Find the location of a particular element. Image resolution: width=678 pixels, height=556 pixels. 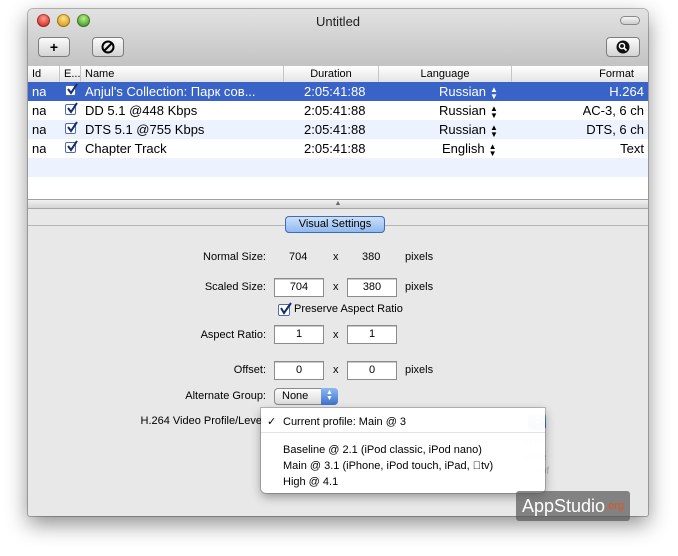

aspect-width-field: 1 is located at coordinates (299, 334).